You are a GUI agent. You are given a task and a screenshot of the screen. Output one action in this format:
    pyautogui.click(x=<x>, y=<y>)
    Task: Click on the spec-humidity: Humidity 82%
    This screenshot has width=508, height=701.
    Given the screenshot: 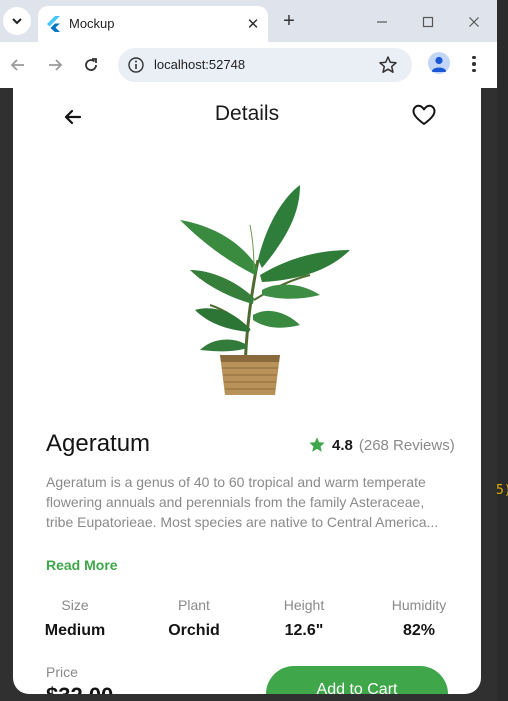 What is the action you would take?
    pyautogui.click(x=419, y=618)
    